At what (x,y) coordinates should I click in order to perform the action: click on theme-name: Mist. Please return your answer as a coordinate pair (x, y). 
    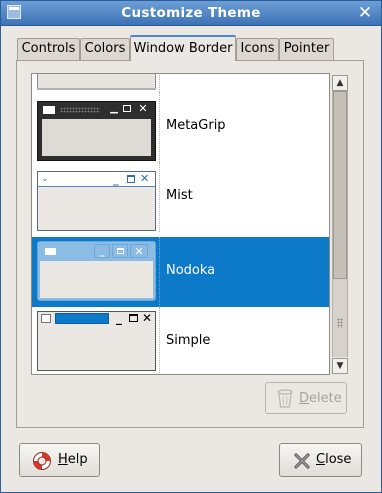
    Looking at the image, I should click on (179, 195).